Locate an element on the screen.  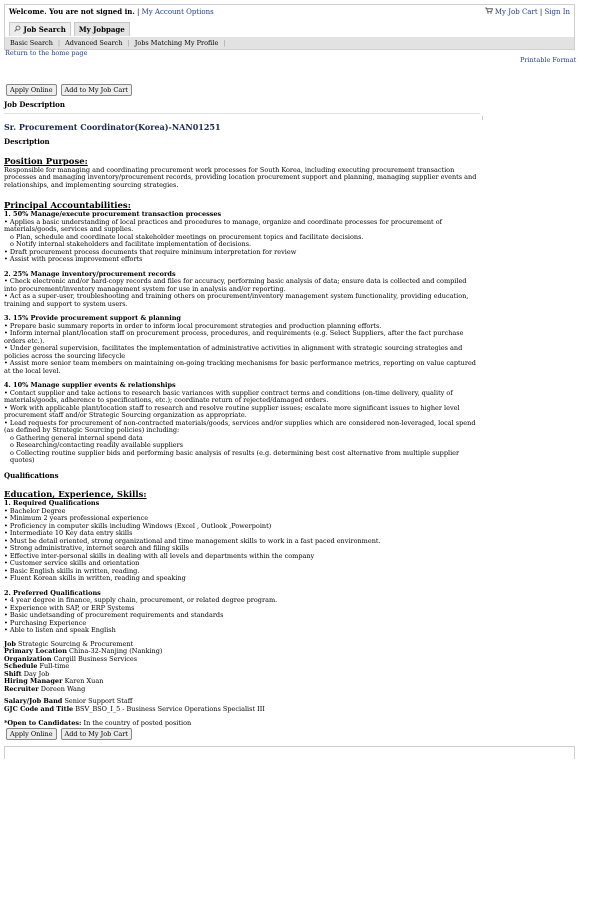
top-button-row: Apply Online Add to My Job Cart is located at coordinates (69, 90).